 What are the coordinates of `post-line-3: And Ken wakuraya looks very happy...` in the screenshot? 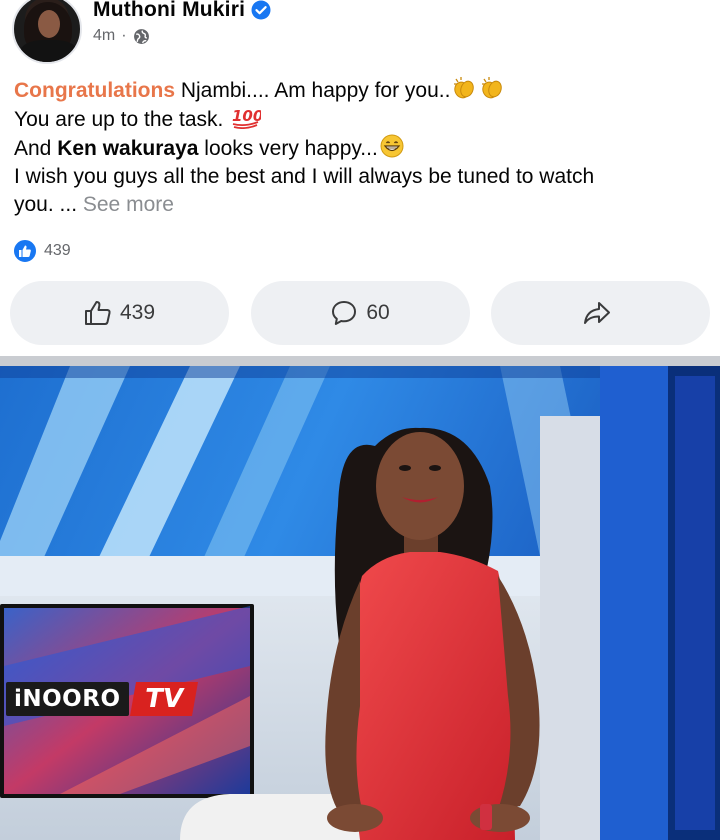 It's located at (361, 148).